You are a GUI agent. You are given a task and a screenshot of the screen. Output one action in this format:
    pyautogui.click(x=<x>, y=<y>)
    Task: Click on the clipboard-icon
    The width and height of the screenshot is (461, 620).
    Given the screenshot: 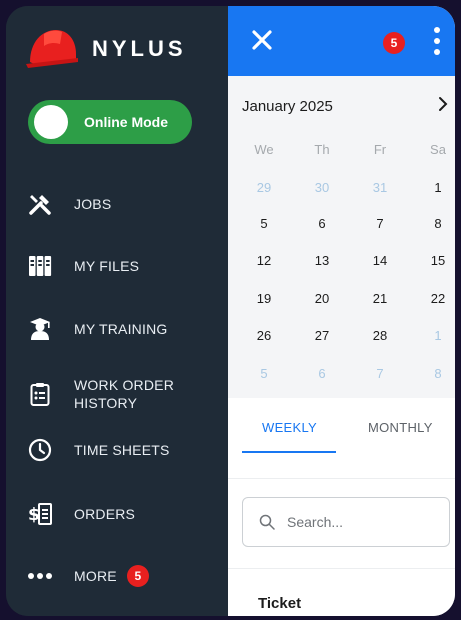 What is the action you would take?
    pyautogui.click(x=40, y=394)
    